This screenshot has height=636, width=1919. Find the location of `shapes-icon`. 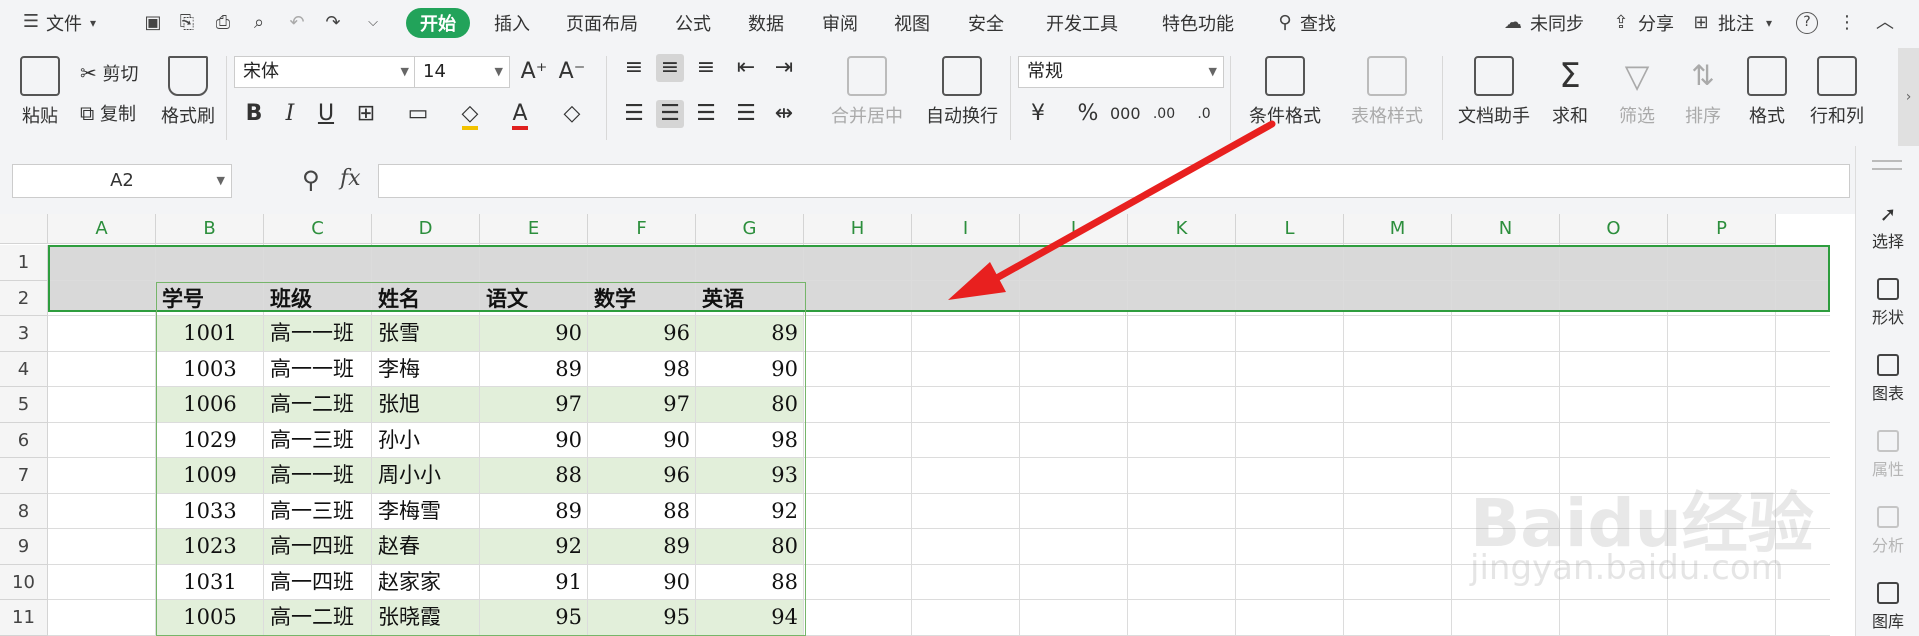

shapes-icon is located at coordinates (1888, 289).